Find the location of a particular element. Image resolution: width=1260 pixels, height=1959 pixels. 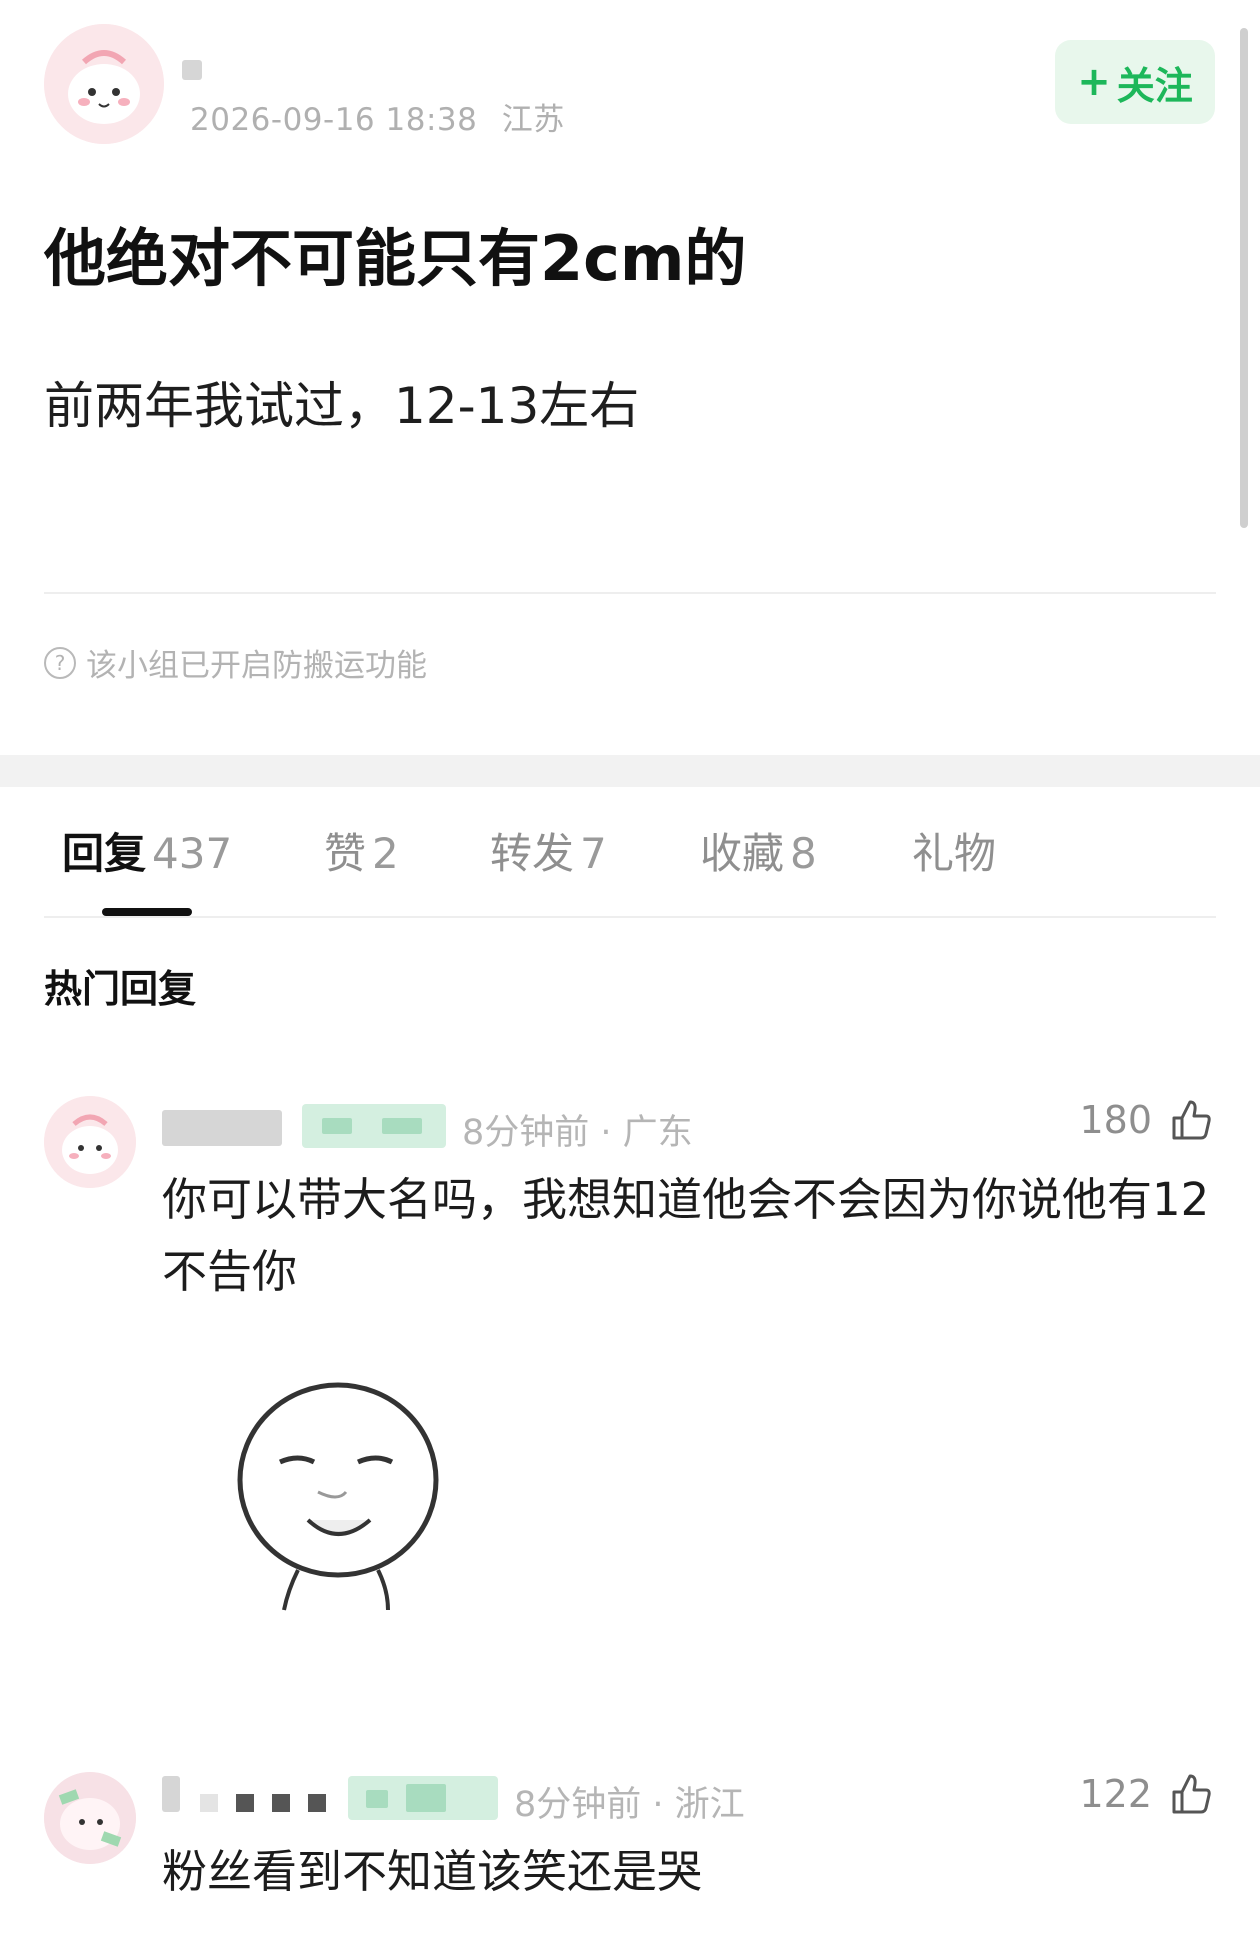

tab-likes: 赞2 is located at coordinates (361, 850).